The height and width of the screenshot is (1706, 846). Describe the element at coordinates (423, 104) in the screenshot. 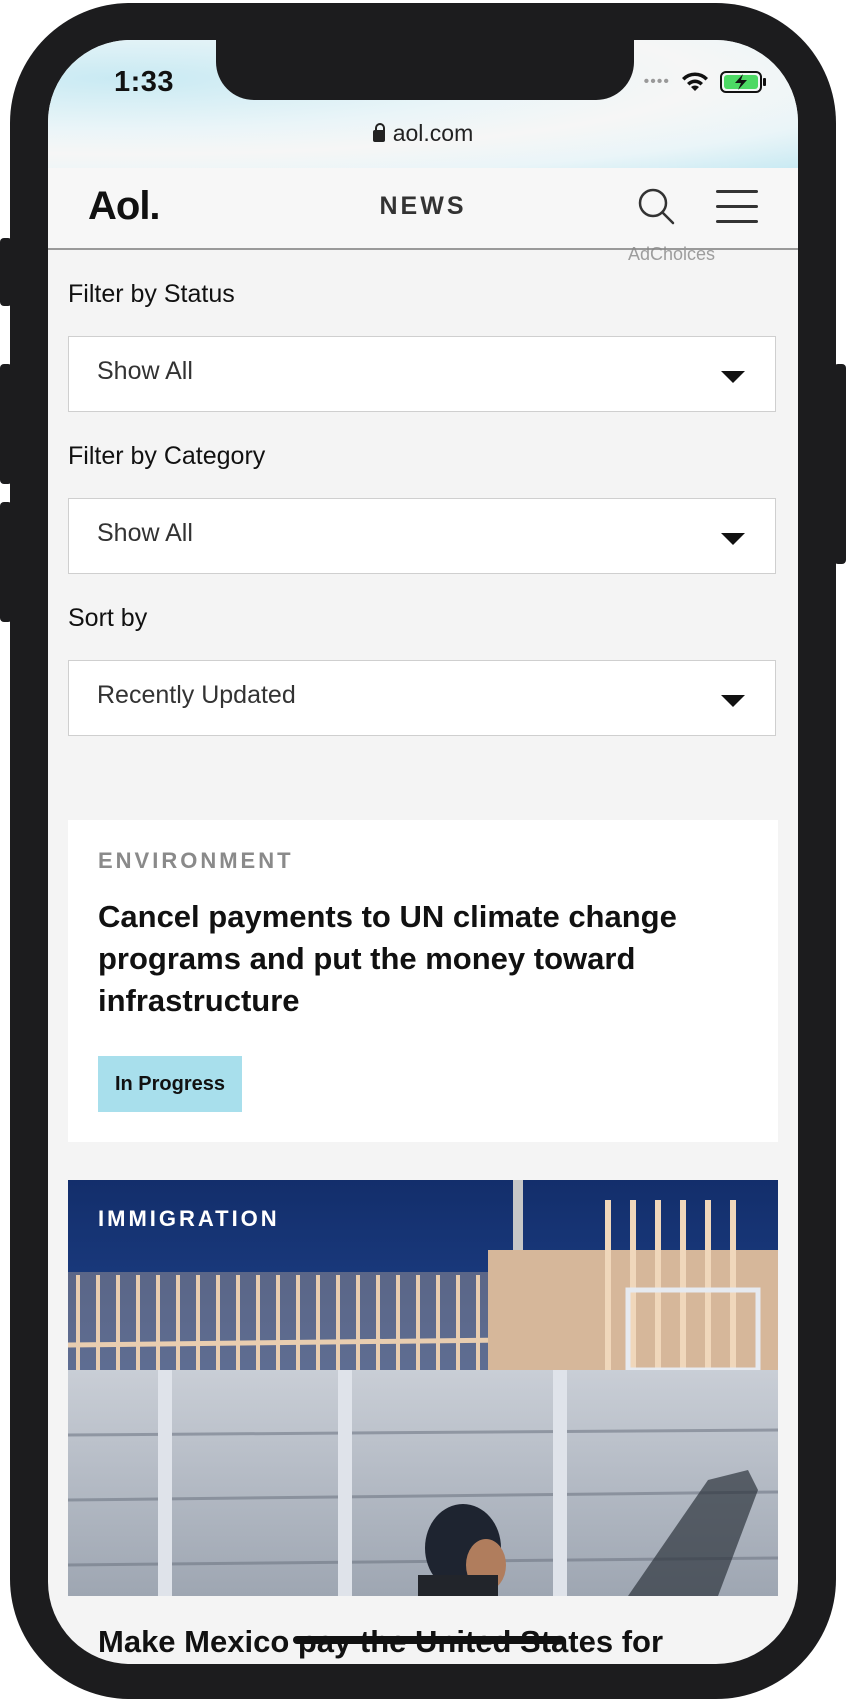

I see `browser-top-bar: 1:33 •••• aol.com` at that location.